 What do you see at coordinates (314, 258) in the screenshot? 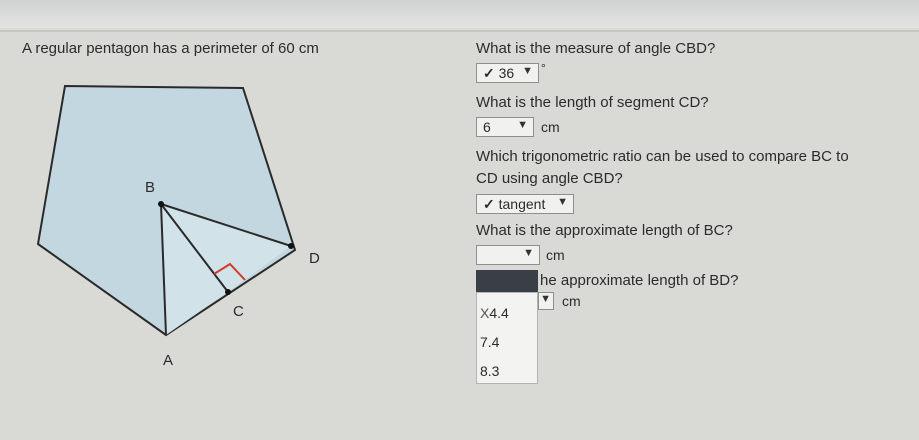
I see `label-d: D` at bounding box center [314, 258].